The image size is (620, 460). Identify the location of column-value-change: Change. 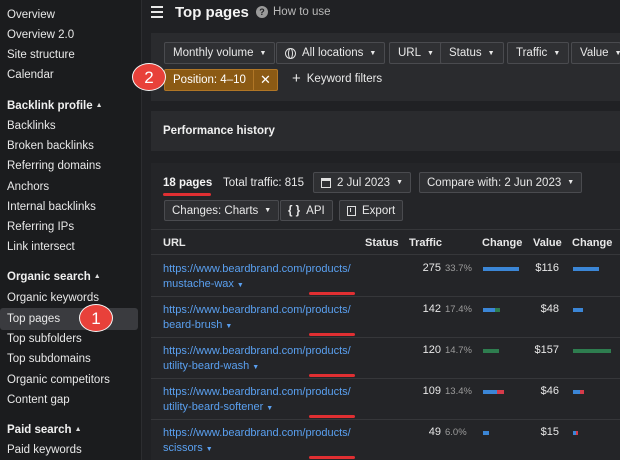
(592, 243).